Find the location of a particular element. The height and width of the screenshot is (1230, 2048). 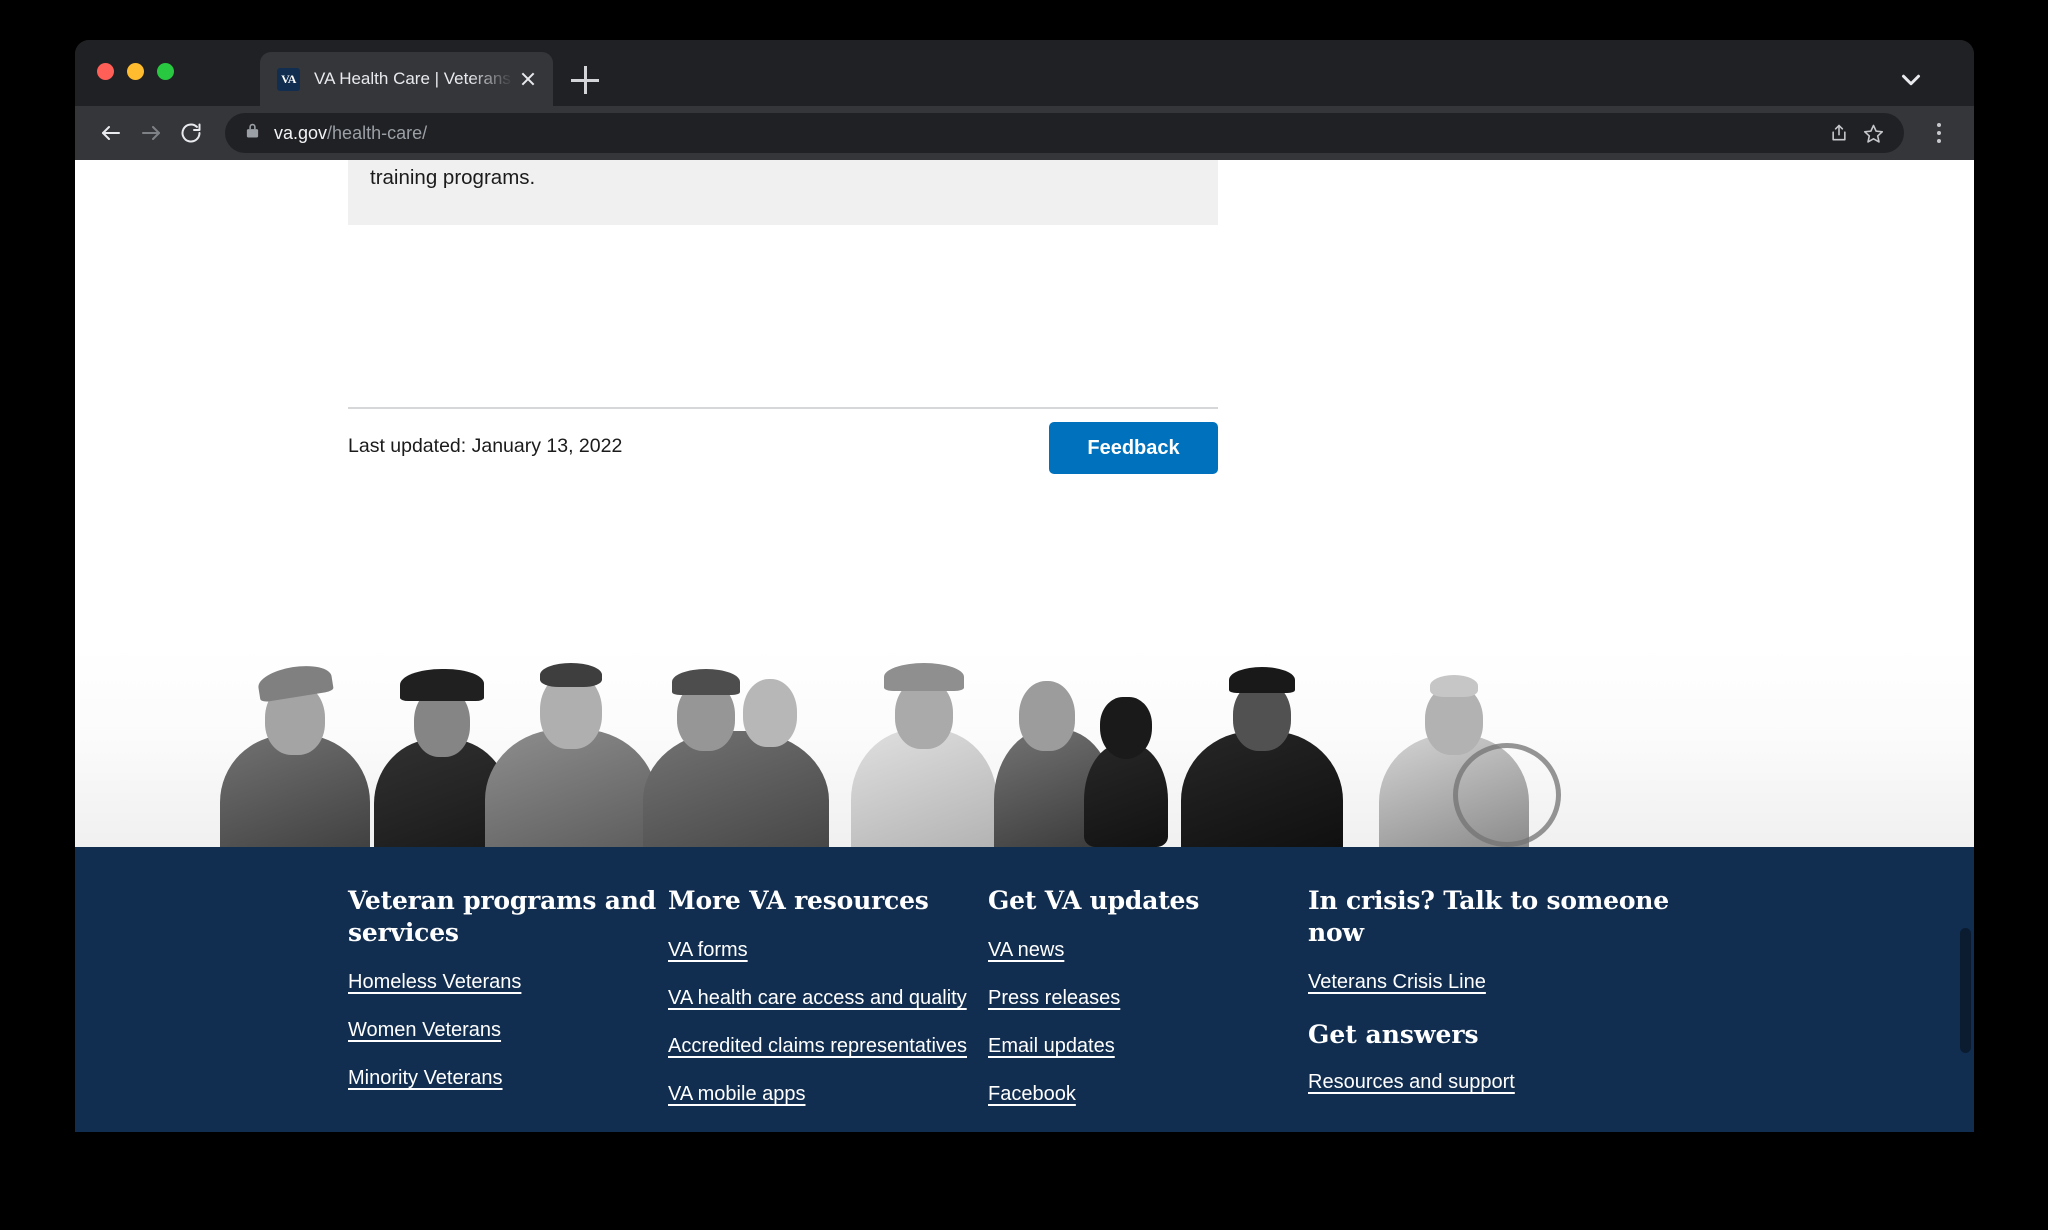

footer-link-homeless-veterans: Homeless Veterans is located at coordinates (508, 982).